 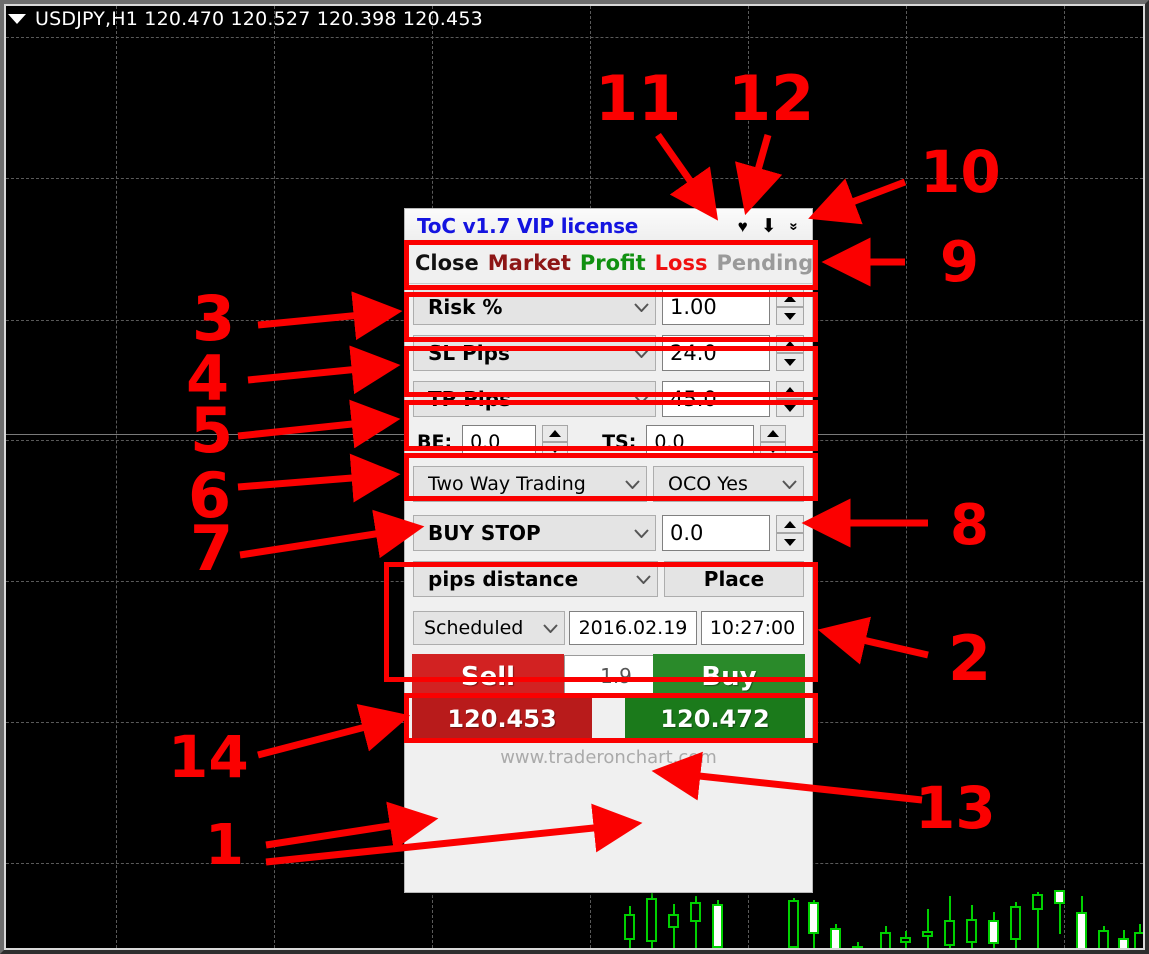 I want to click on annotation-number-12: 12, so click(x=771, y=98).